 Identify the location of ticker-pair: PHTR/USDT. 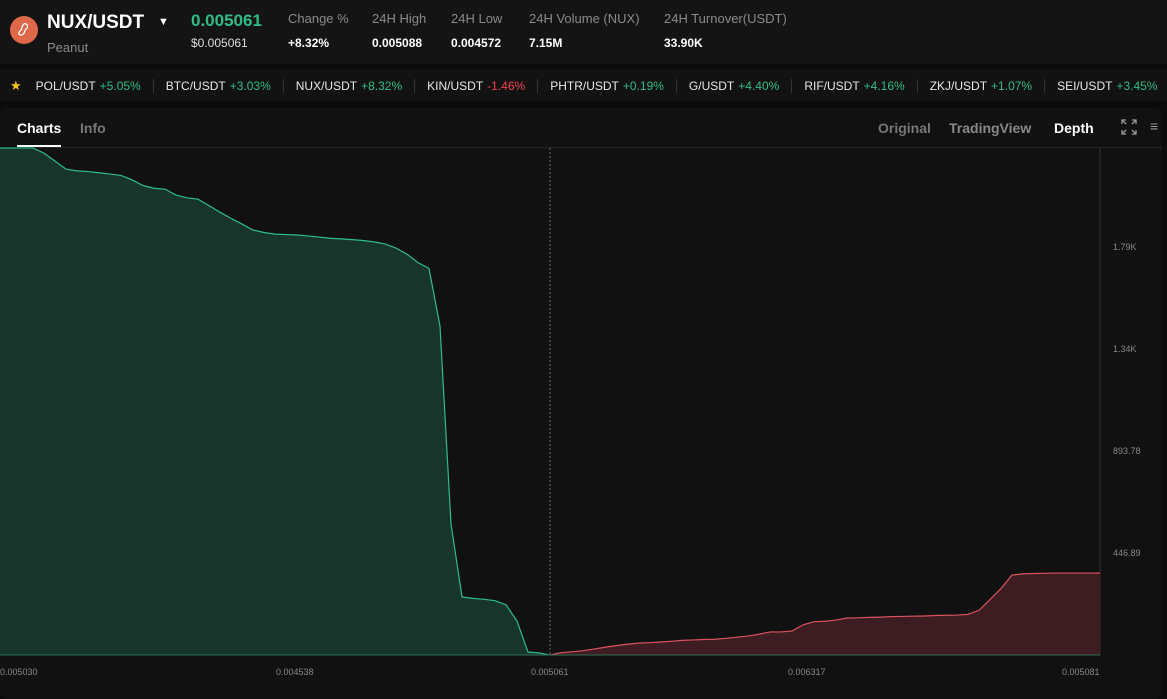
(584, 86).